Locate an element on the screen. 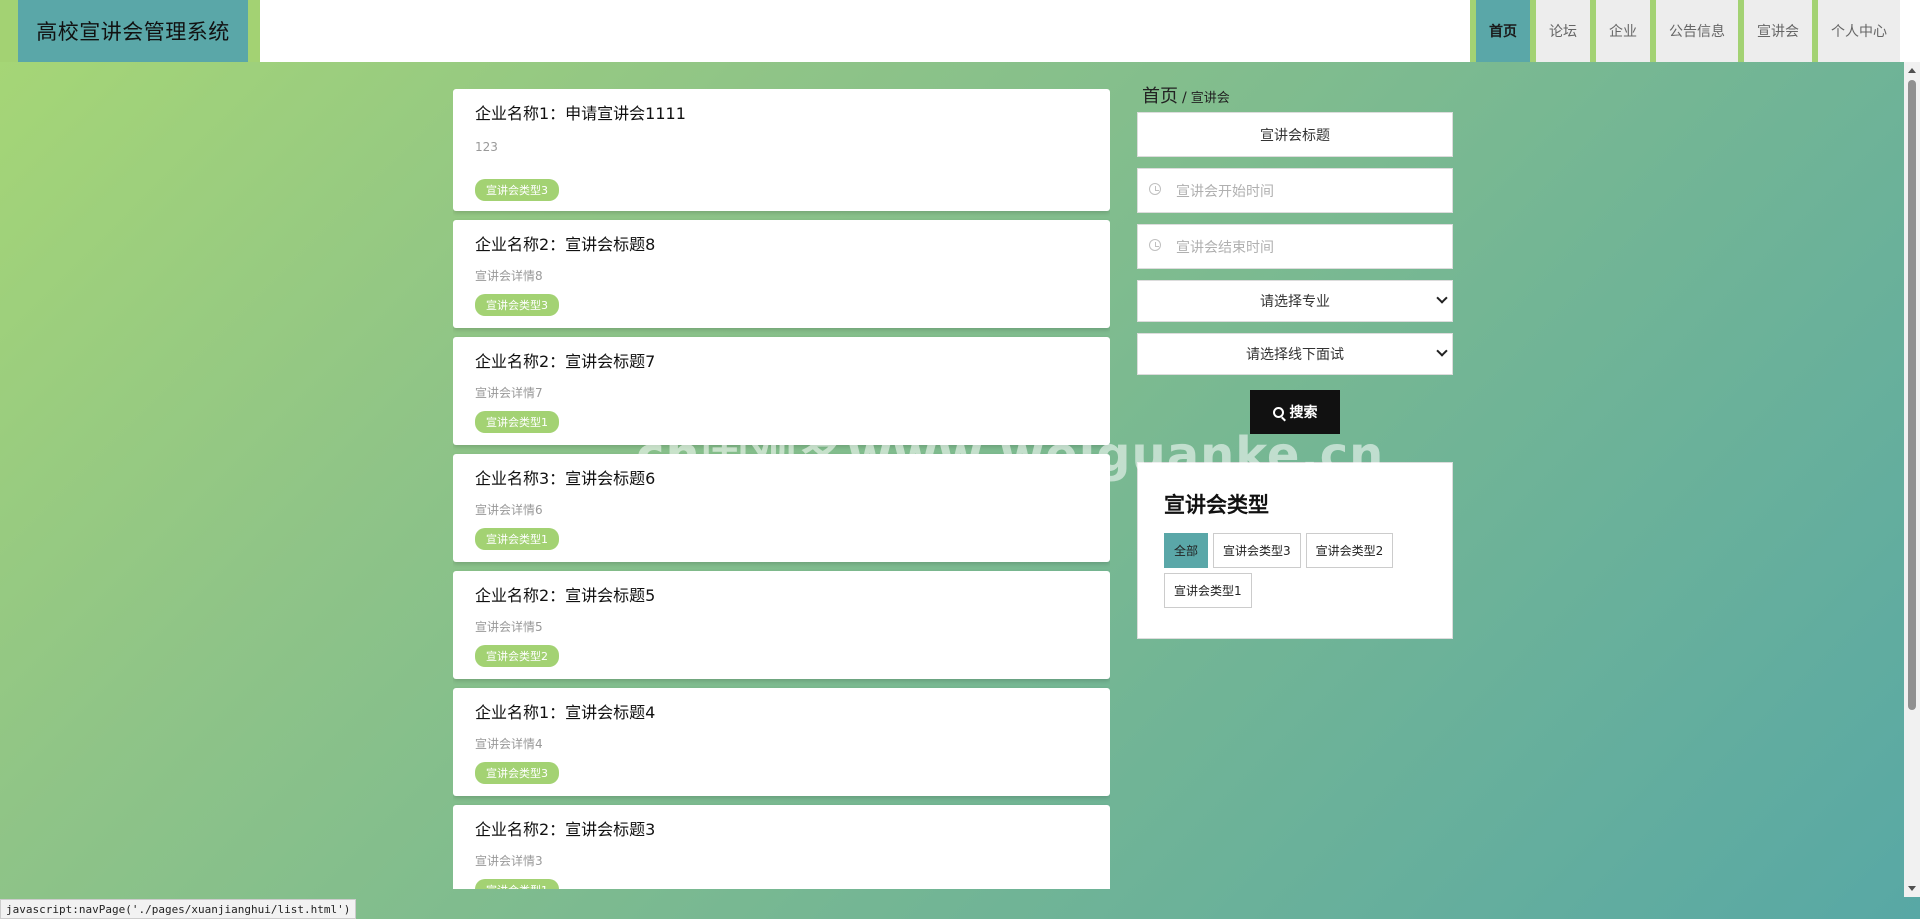  seminar-title: 企业名称2：宣讲会标题3 is located at coordinates (781, 830).